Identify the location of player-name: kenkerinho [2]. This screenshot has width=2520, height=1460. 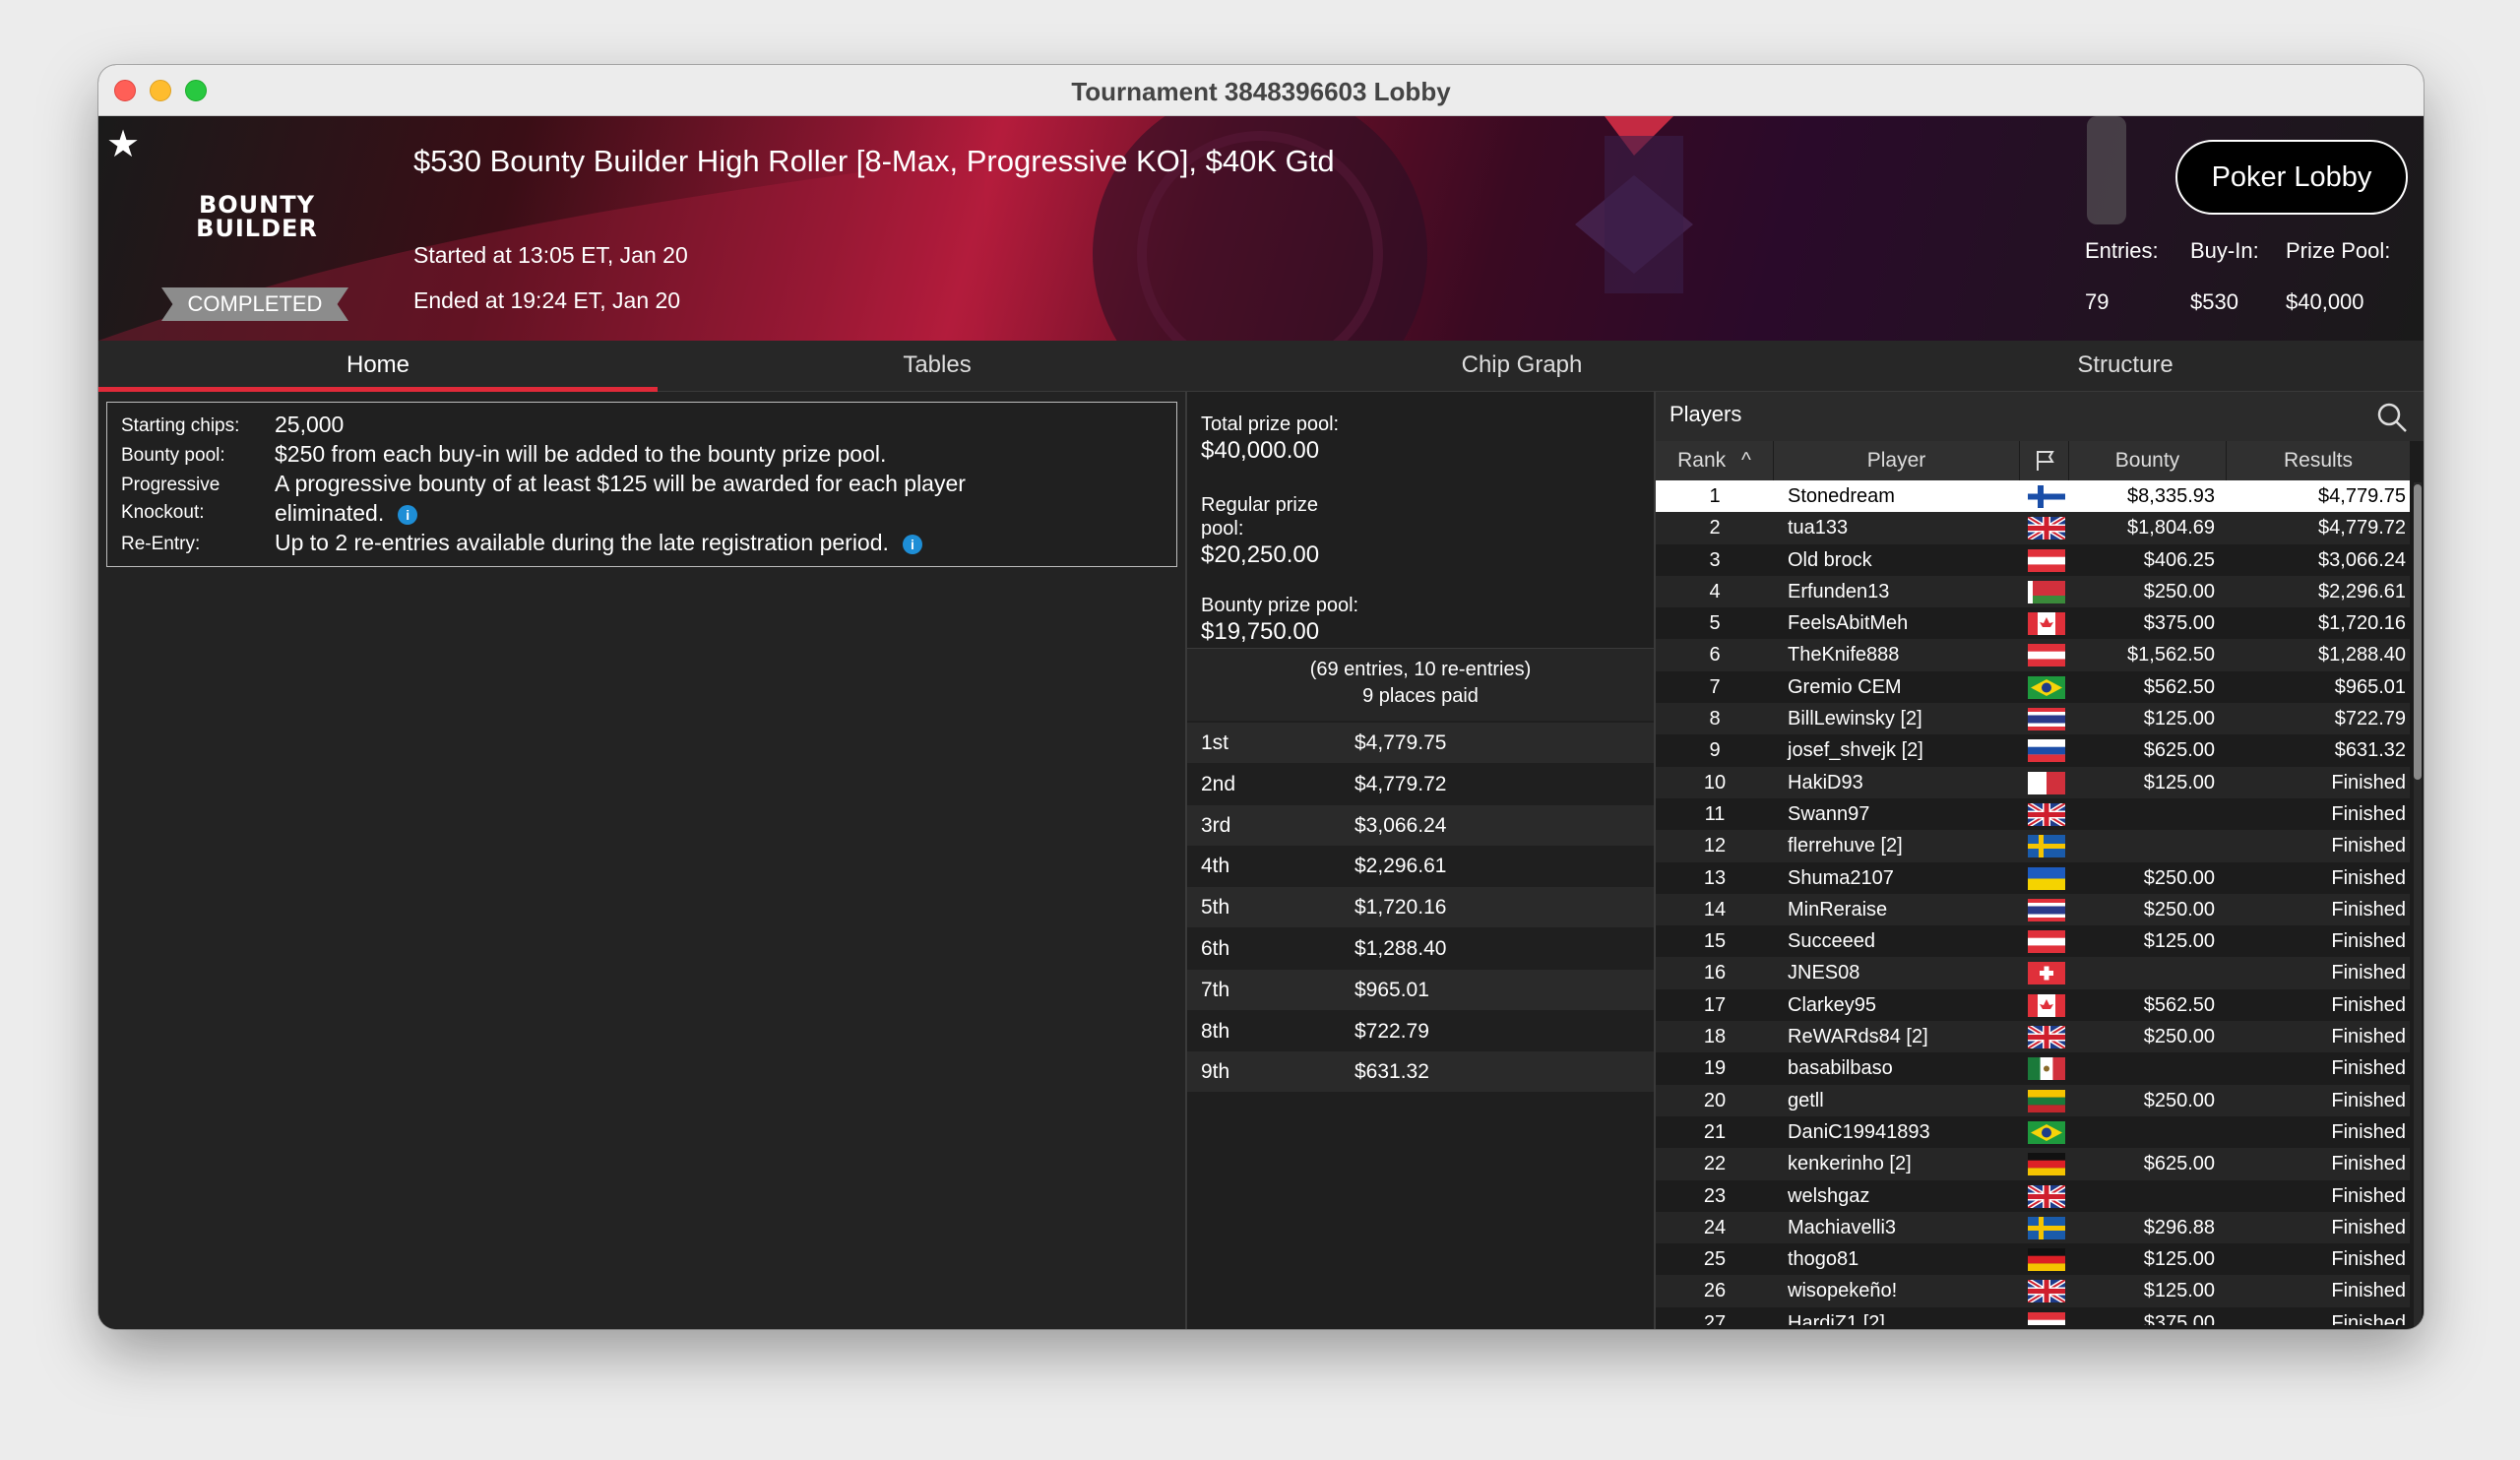
(1850, 1164).